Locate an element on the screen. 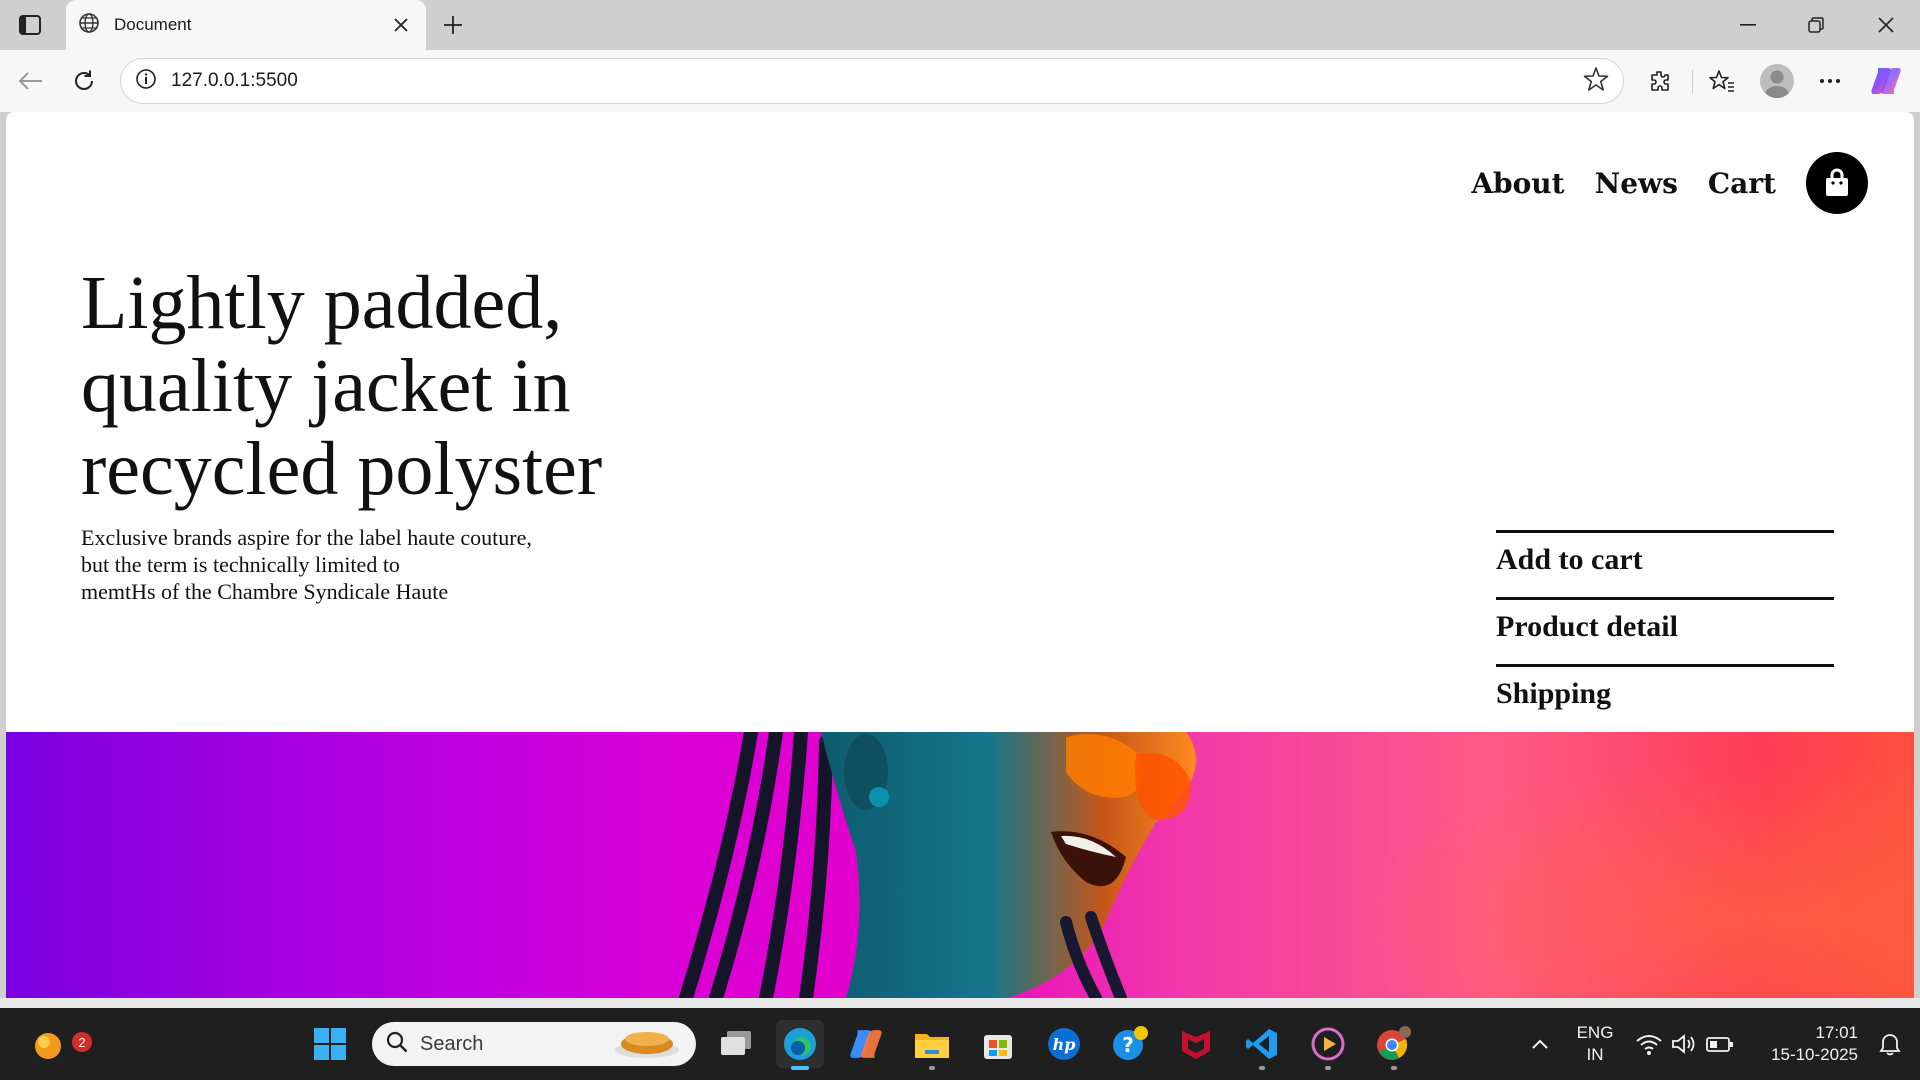  toolbar-separator is located at coordinates (1692, 82).